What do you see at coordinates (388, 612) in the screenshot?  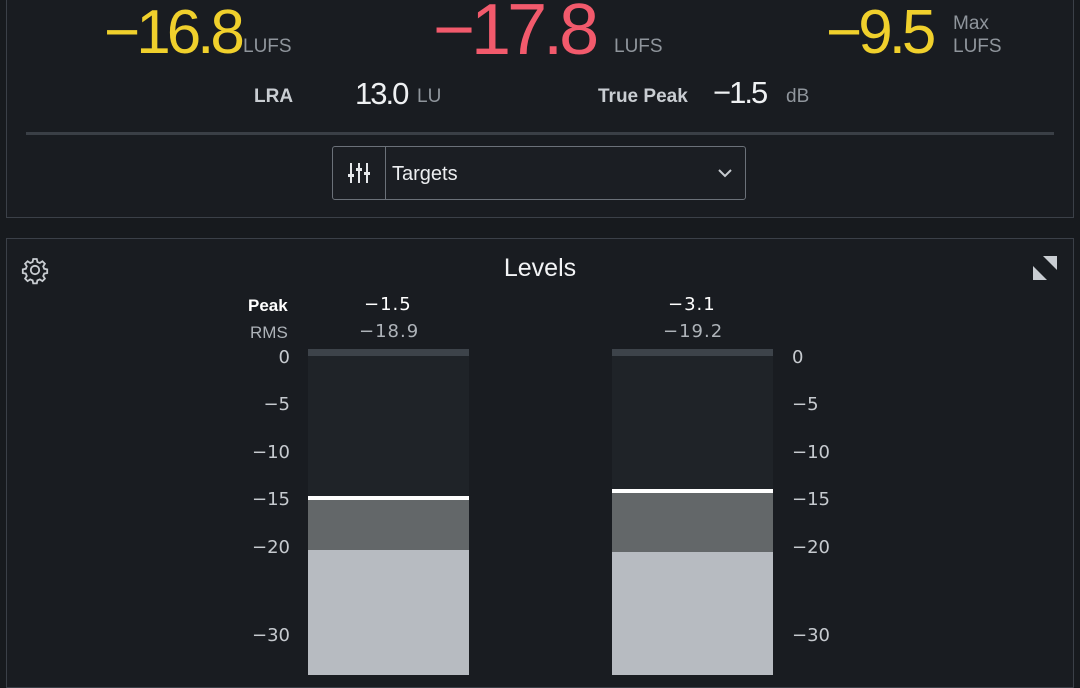 I see `channel-1-low-fill` at bounding box center [388, 612].